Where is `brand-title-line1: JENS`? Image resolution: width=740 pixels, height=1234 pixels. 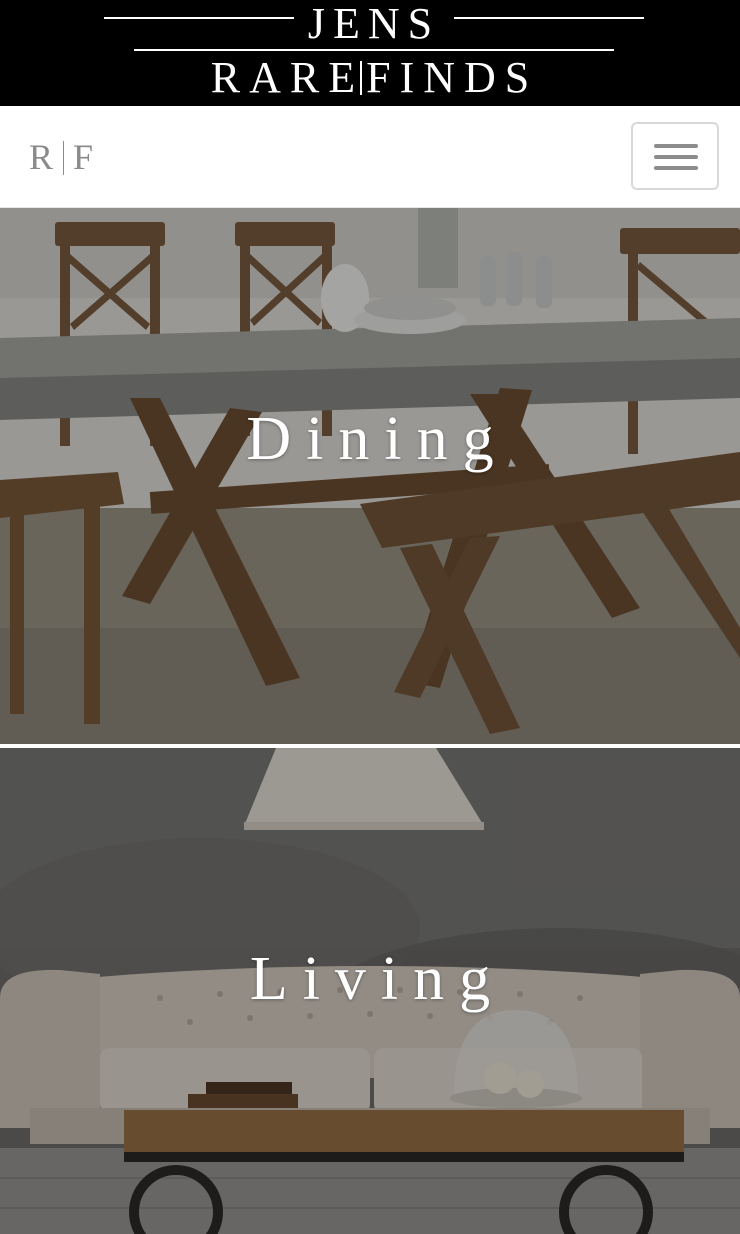
brand-title-line1: JENS is located at coordinates (370, 24).